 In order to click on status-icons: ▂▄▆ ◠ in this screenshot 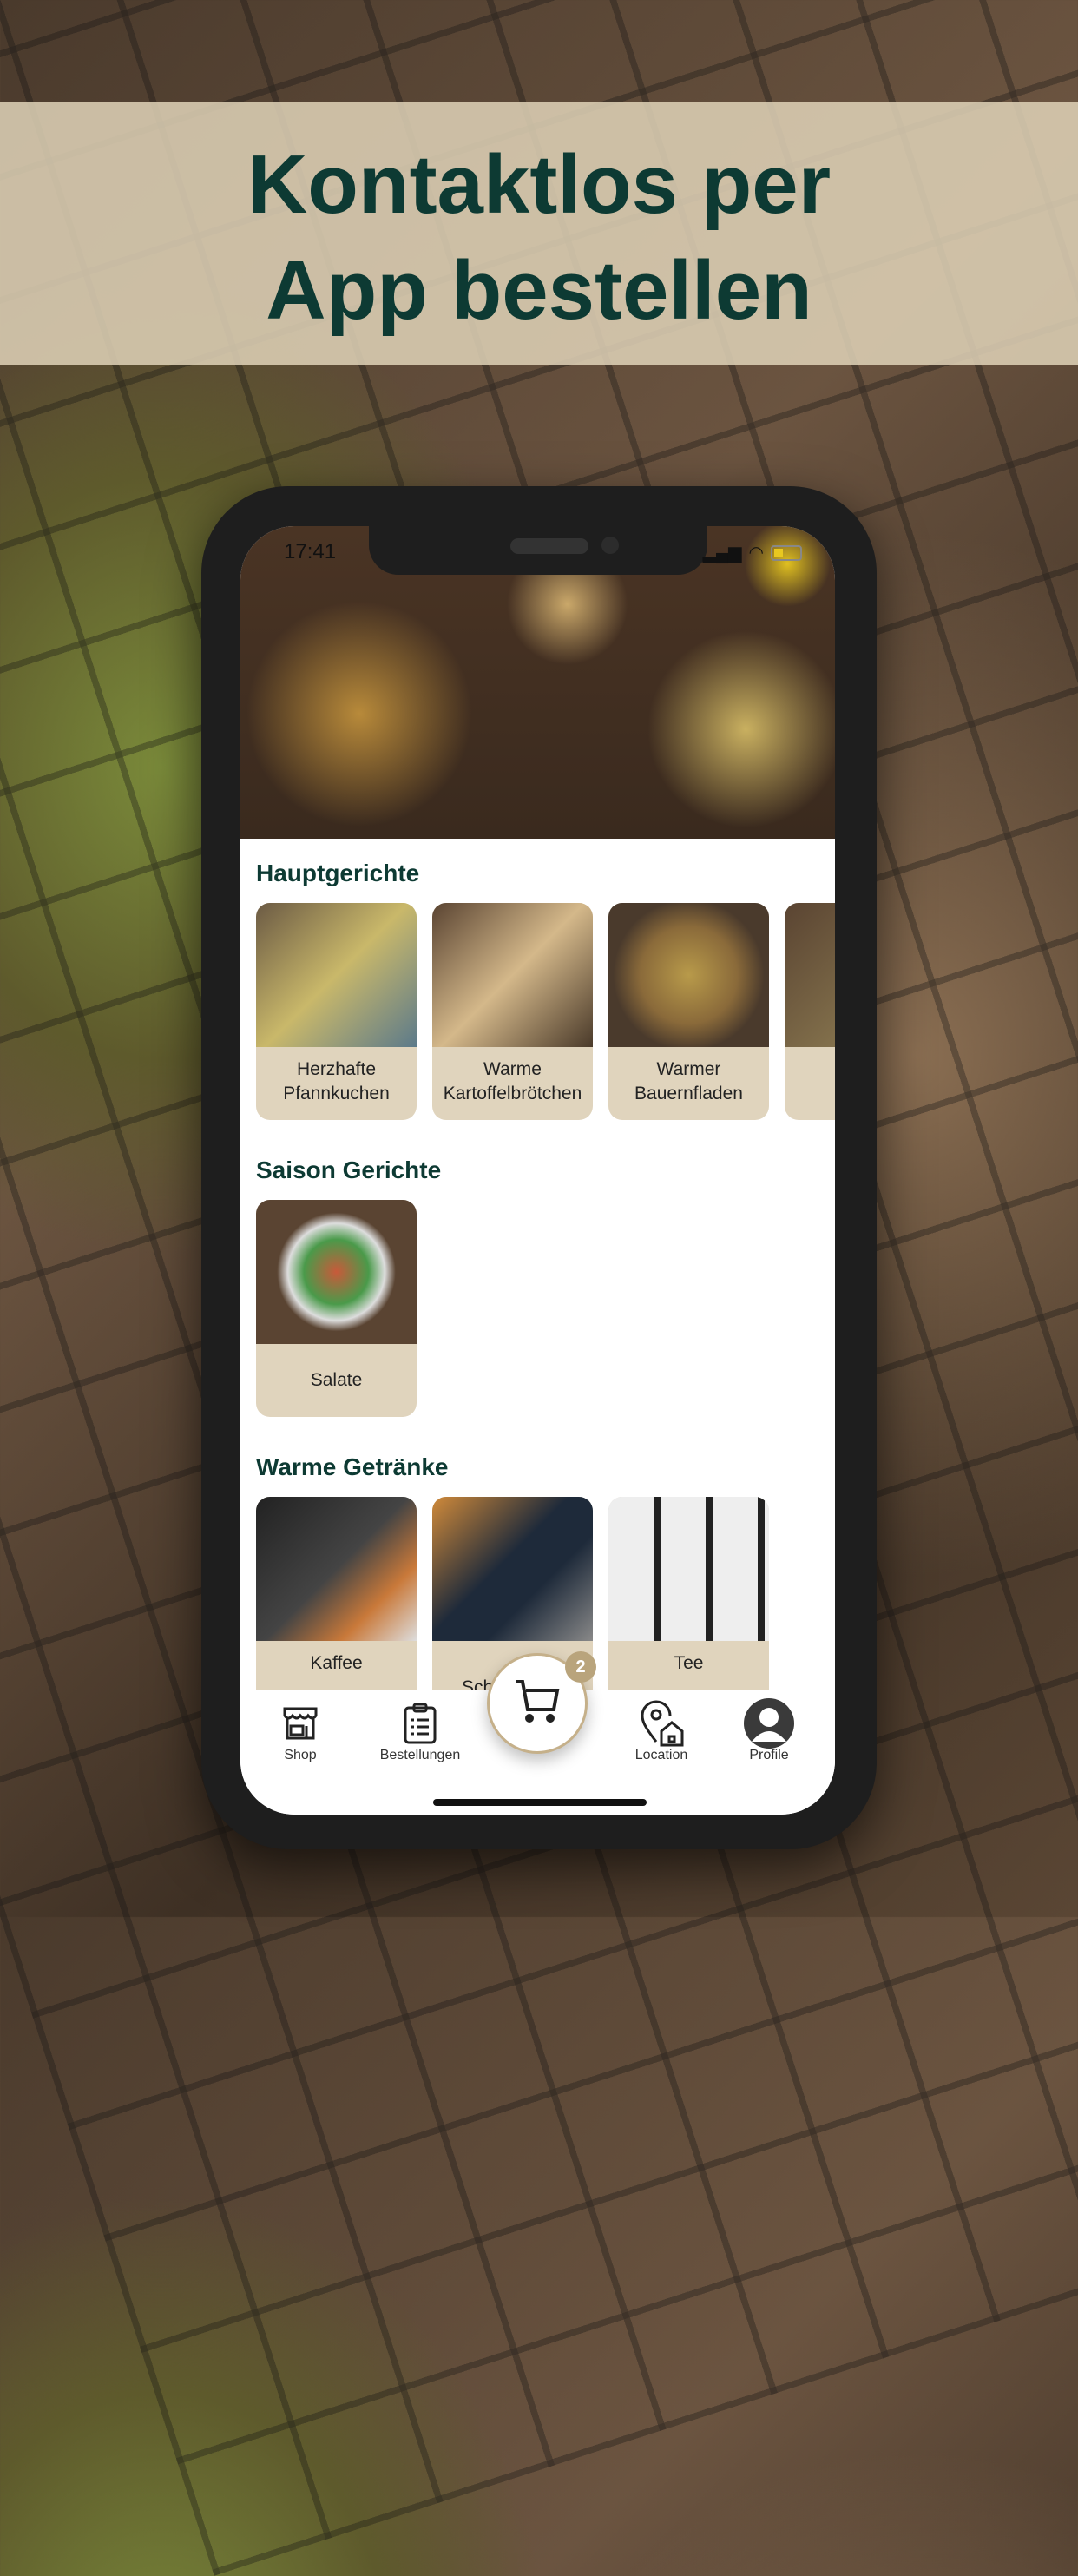, I will do `click(752, 552)`.